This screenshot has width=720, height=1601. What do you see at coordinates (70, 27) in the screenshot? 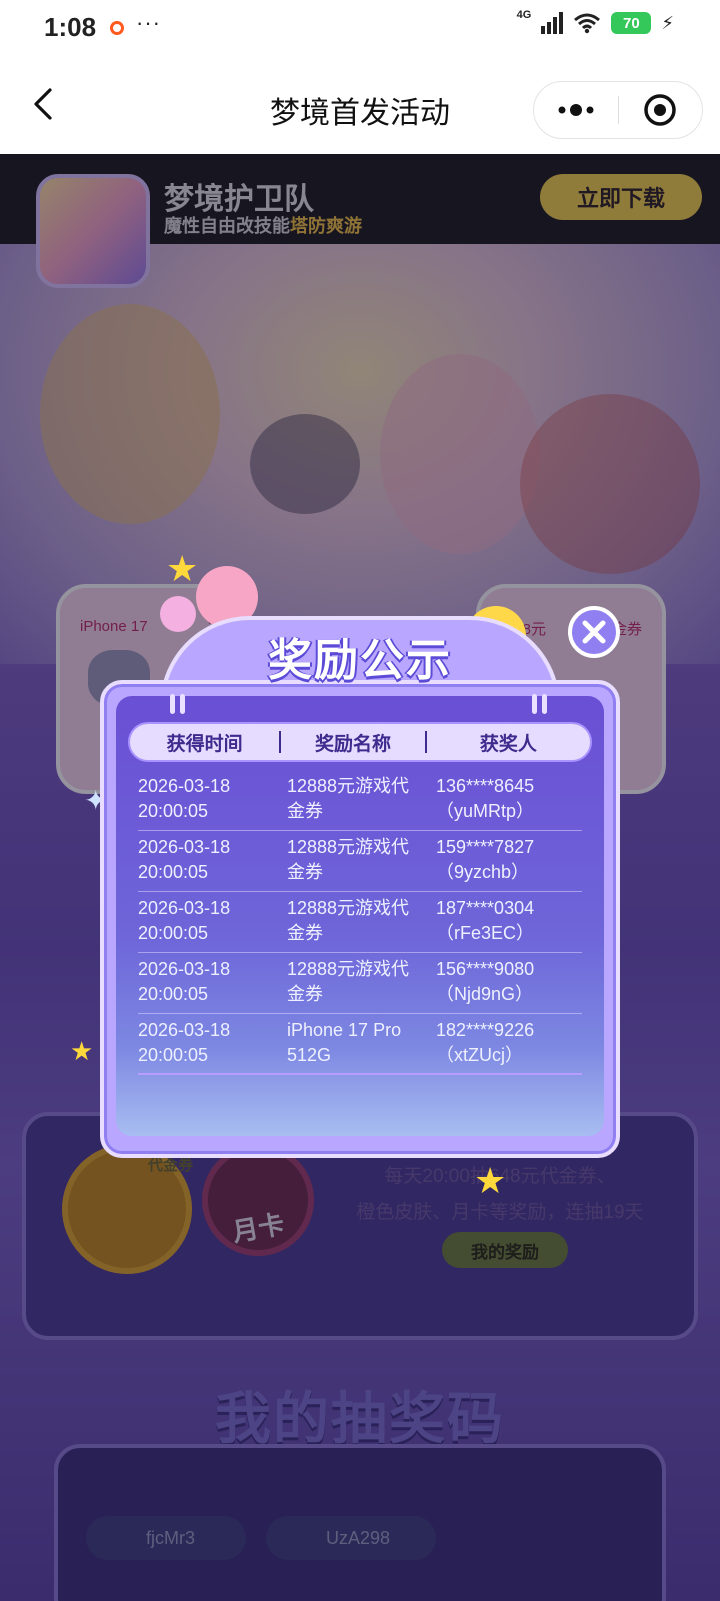
I see `status-time: 1:08` at bounding box center [70, 27].